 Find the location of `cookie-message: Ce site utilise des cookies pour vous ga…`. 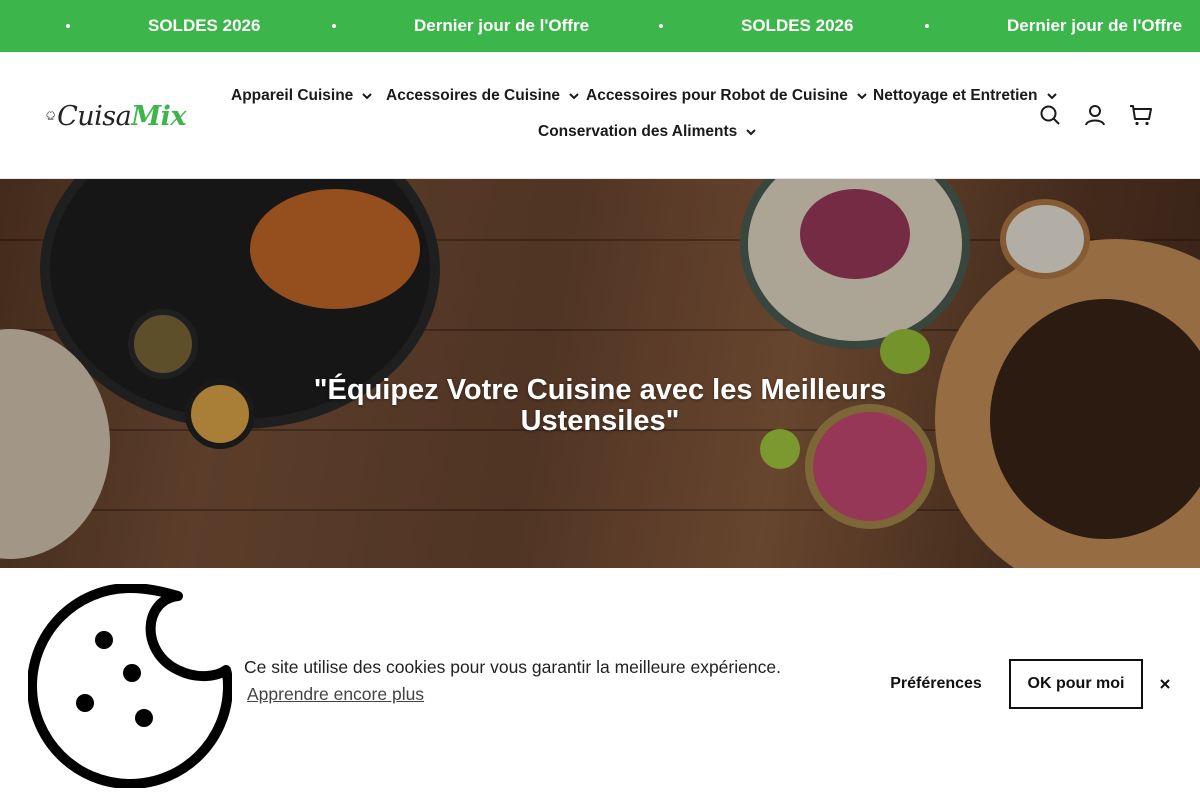

cookie-message: Ce site utilise des cookies pour vous ga… is located at coordinates (512, 667).